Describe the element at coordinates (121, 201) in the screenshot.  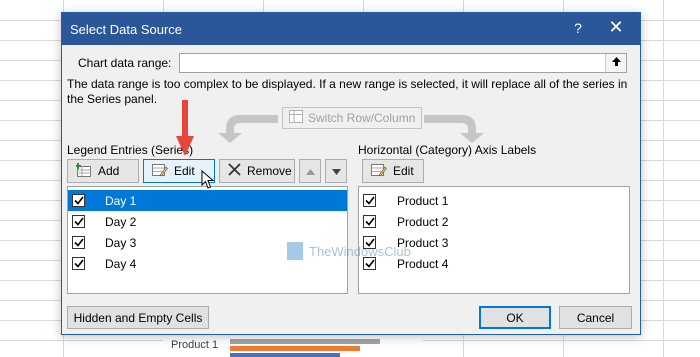
I see `list-item-label: Day 1` at that location.